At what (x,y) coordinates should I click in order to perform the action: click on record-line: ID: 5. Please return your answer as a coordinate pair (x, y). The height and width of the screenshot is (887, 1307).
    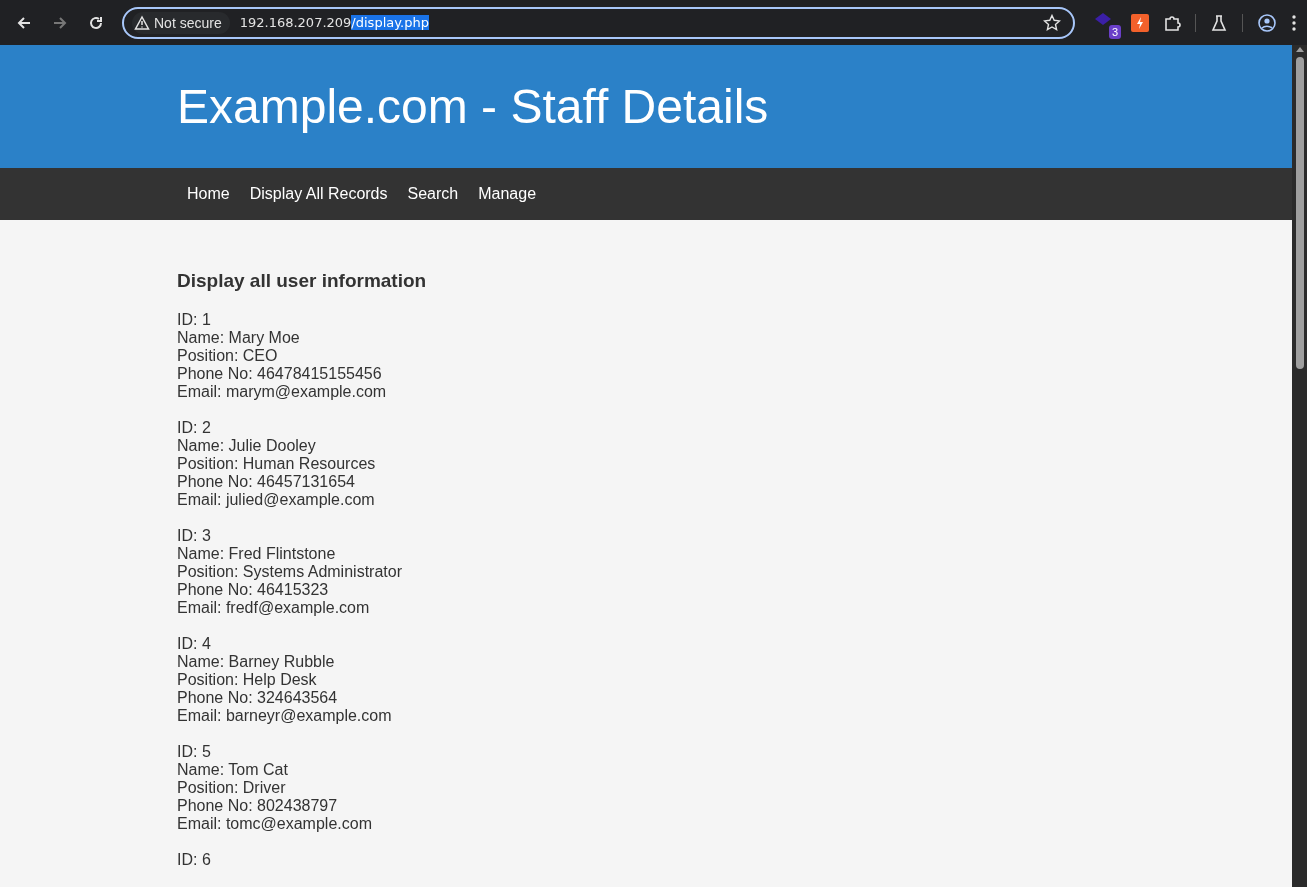
    Looking at the image, I should click on (194, 752).